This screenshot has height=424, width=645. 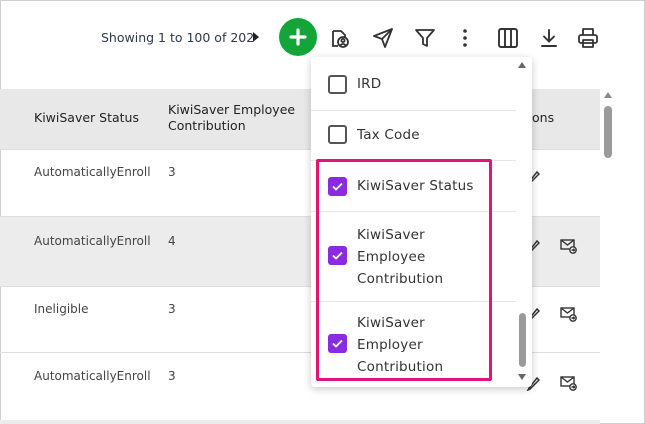 I want to click on send-icon, so click(x=383, y=38).